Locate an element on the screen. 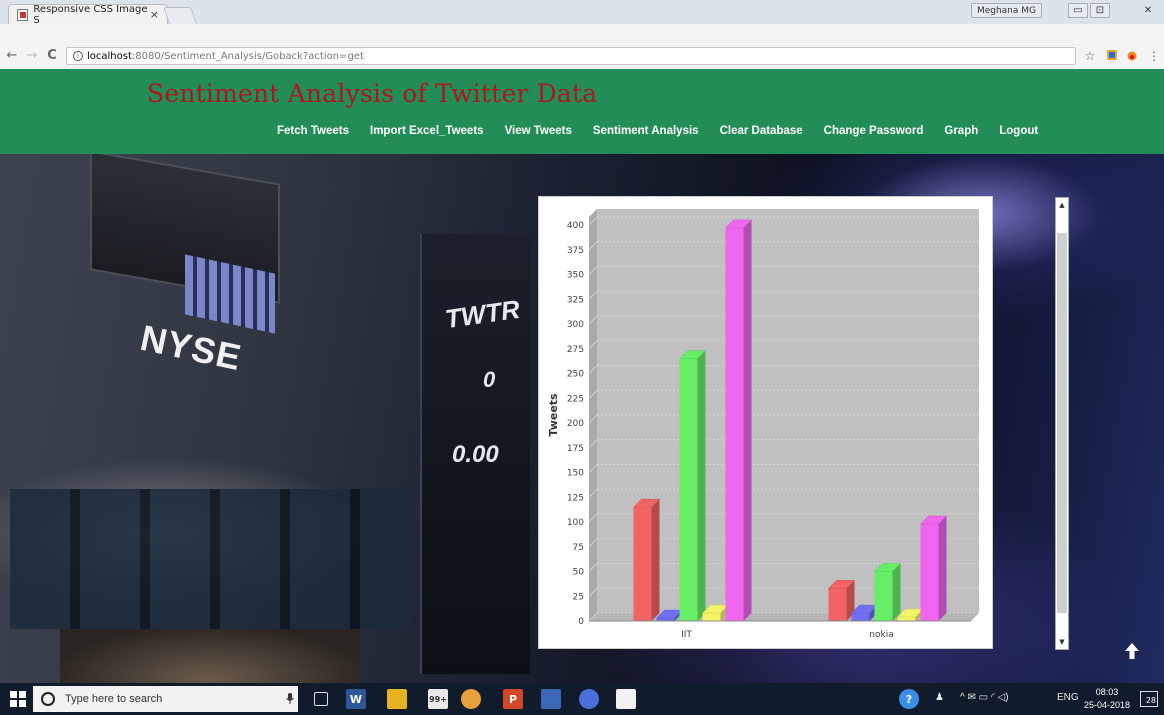  tab-title: Responsive CSS Image S is located at coordinates (90, 14).